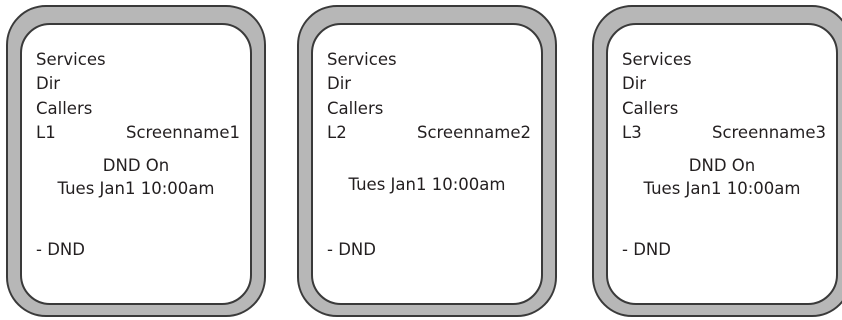  I want to click on line-label: L3, so click(632, 132).